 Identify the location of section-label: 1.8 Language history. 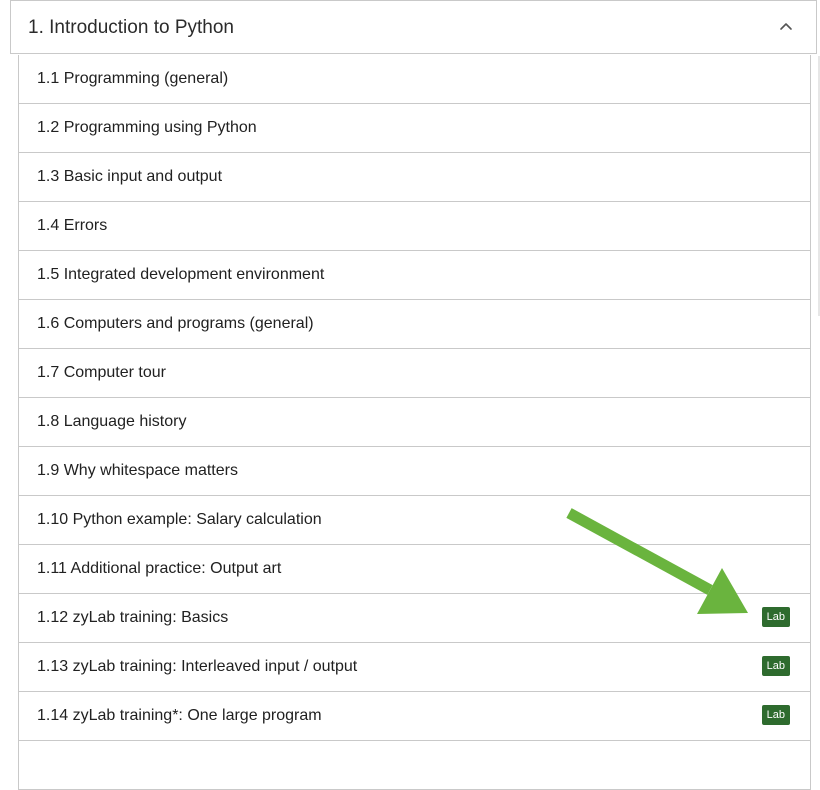
(112, 421).